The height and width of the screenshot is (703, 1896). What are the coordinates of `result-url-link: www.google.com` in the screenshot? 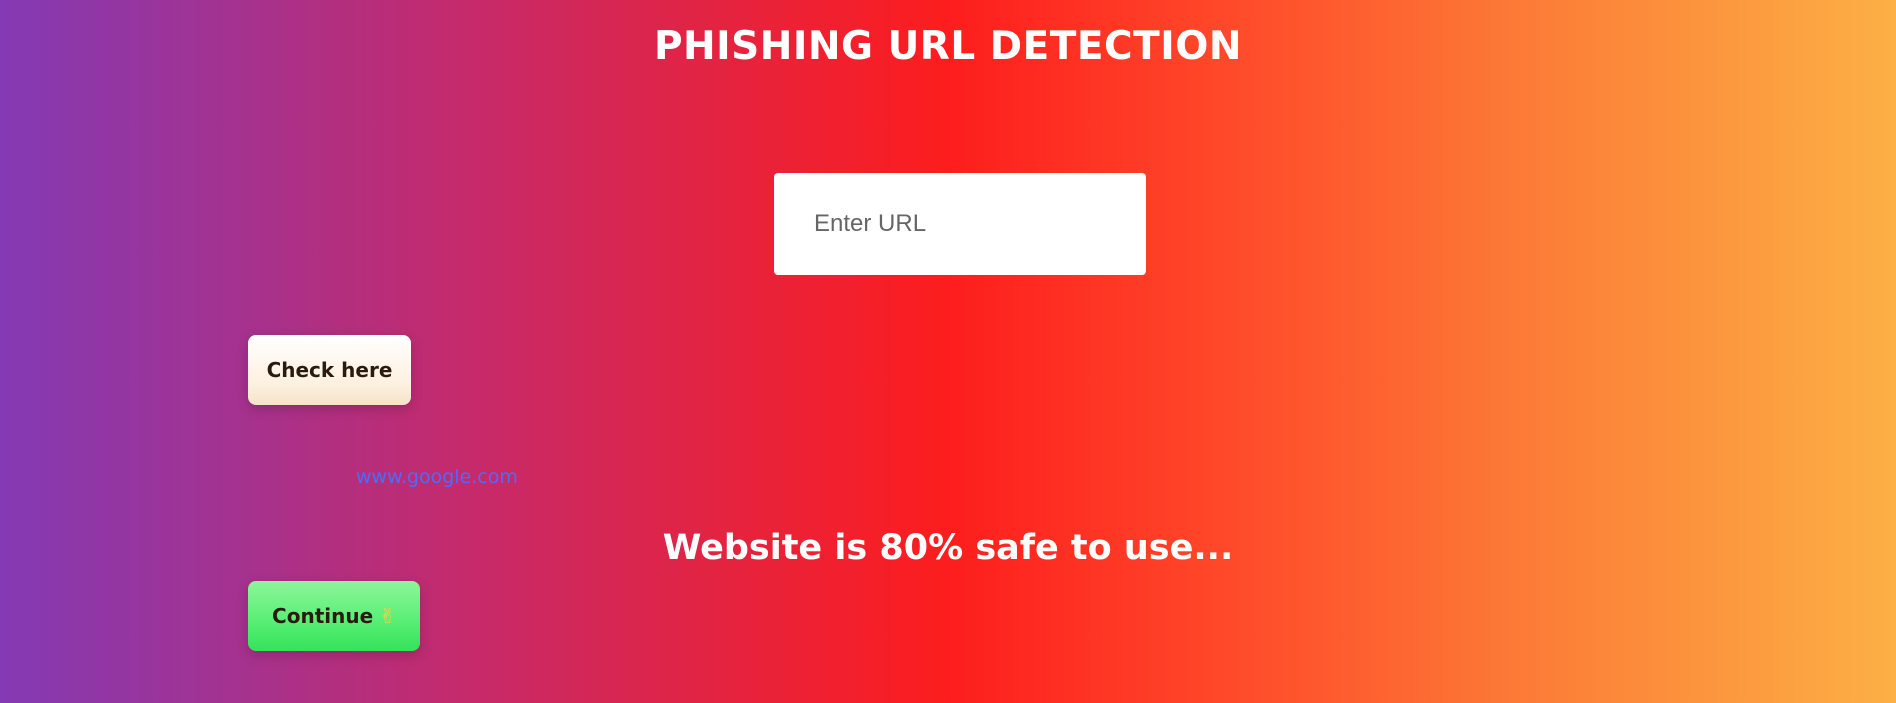 It's located at (437, 477).